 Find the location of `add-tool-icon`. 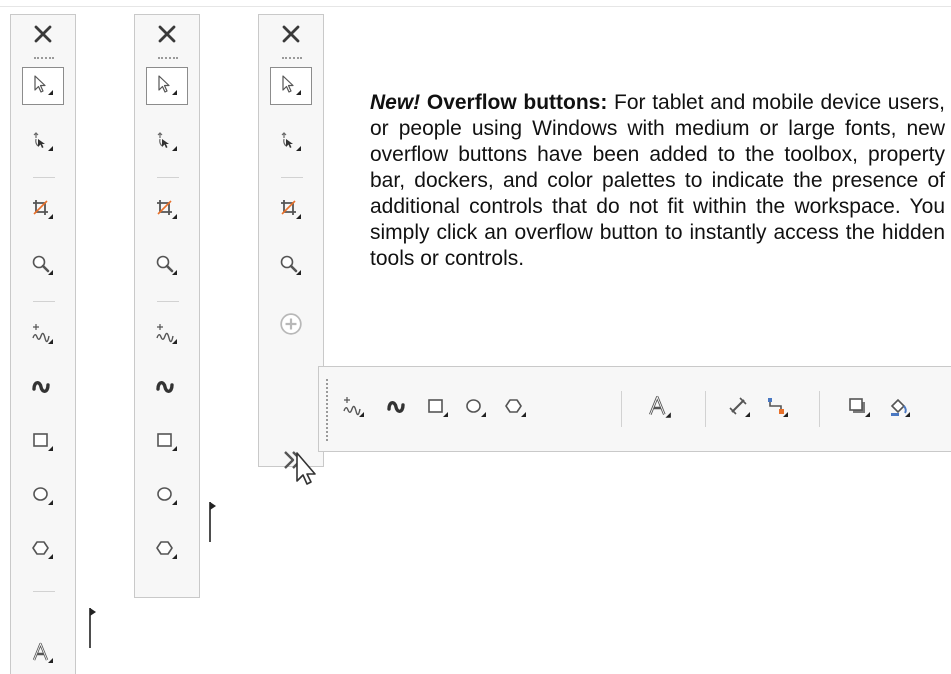

add-tool-icon is located at coordinates (291, 324).